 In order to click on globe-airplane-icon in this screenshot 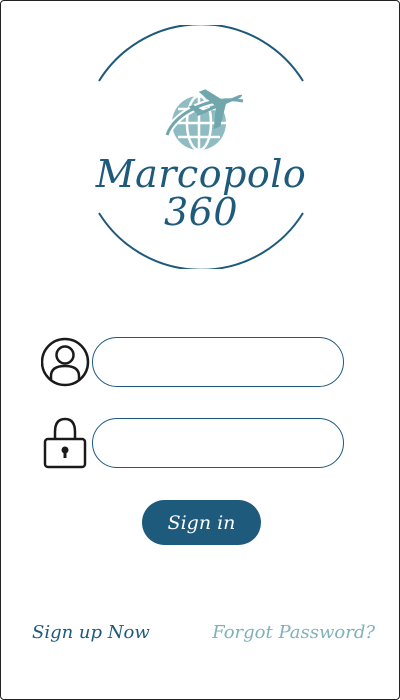, I will do `click(203, 120)`.